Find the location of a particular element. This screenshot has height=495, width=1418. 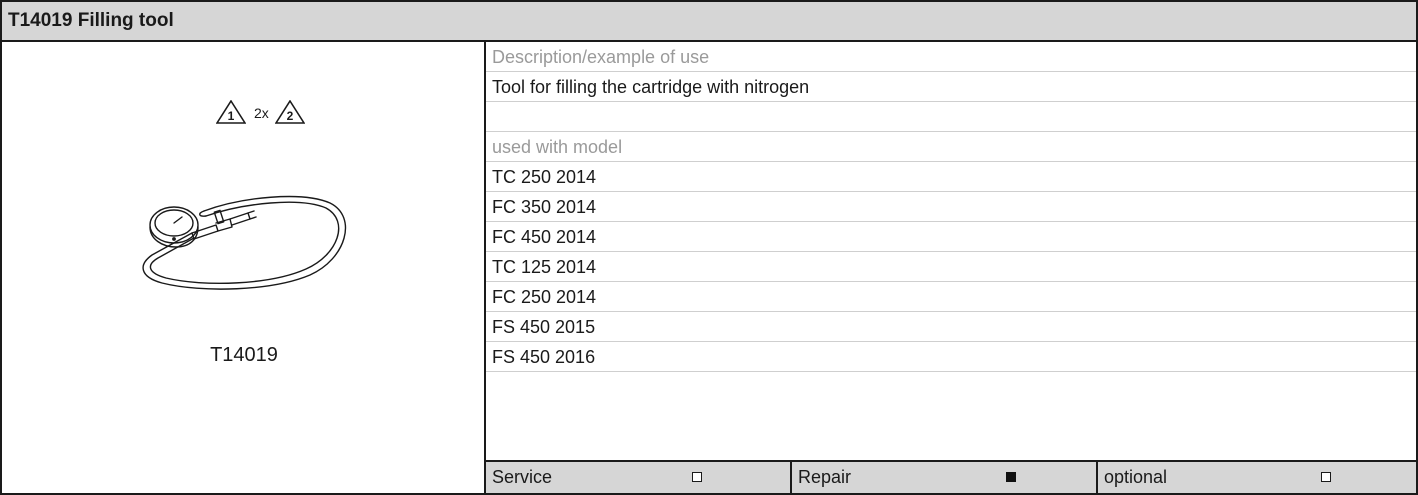

warning-notes: 1 2x 2 is located at coordinates (260, 112).